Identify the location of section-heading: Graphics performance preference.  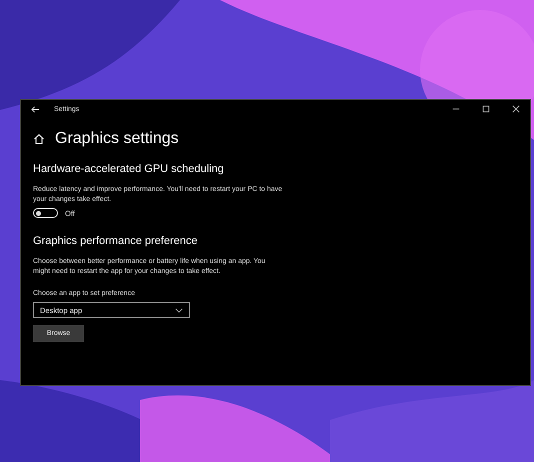
(115, 241).